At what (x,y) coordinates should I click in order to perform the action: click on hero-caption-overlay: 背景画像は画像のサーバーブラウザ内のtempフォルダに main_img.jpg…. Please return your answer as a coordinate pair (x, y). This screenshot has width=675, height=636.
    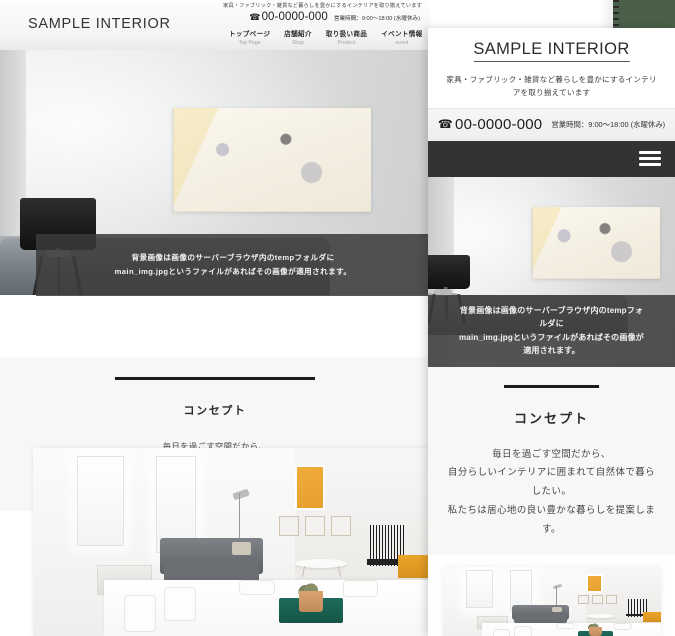
    Looking at the image, I should click on (233, 265).